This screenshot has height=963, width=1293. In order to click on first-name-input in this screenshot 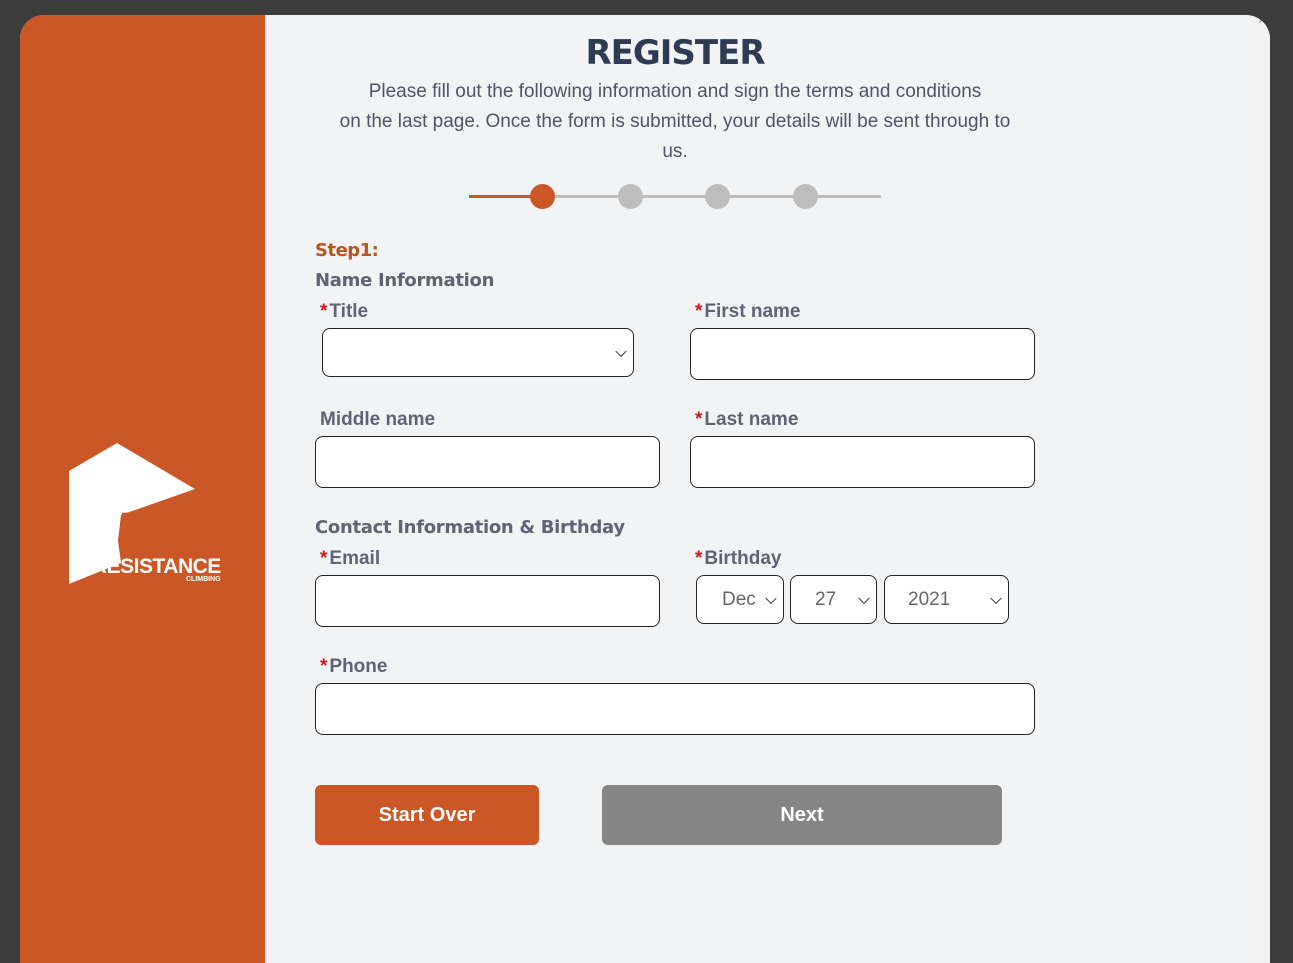, I will do `click(862, 354)`.